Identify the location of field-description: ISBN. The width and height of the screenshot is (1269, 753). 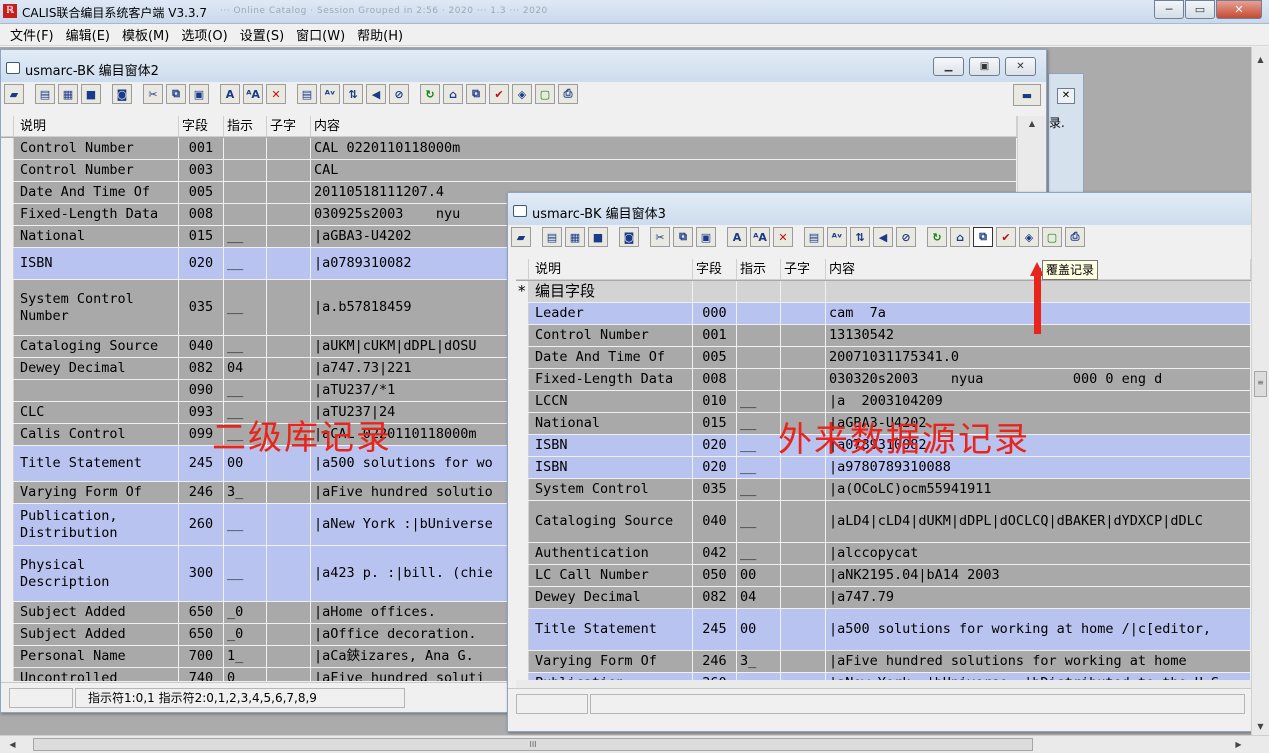
(612, 445).